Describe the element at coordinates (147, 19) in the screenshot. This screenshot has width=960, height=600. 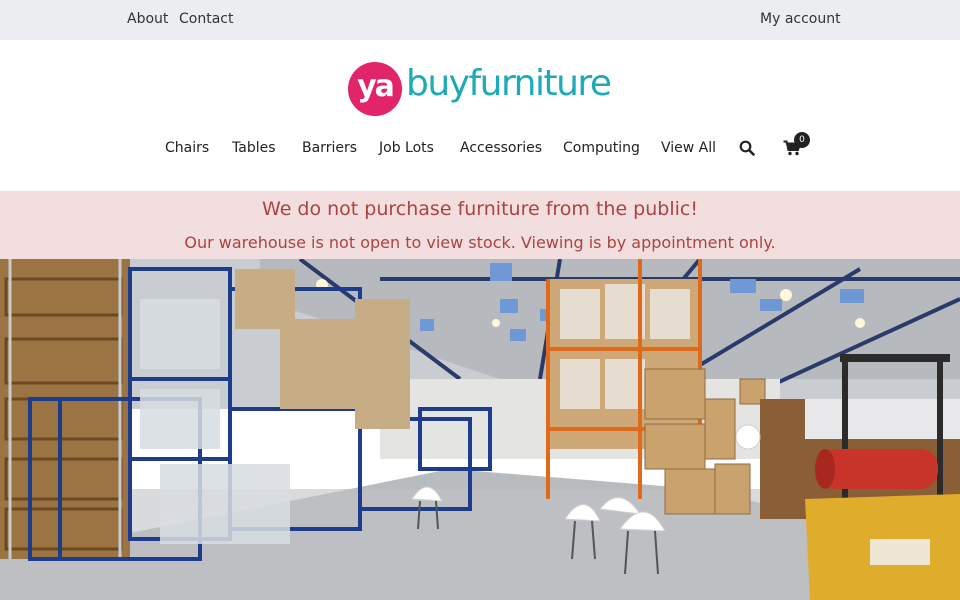
I see `about-link: About` at that location.